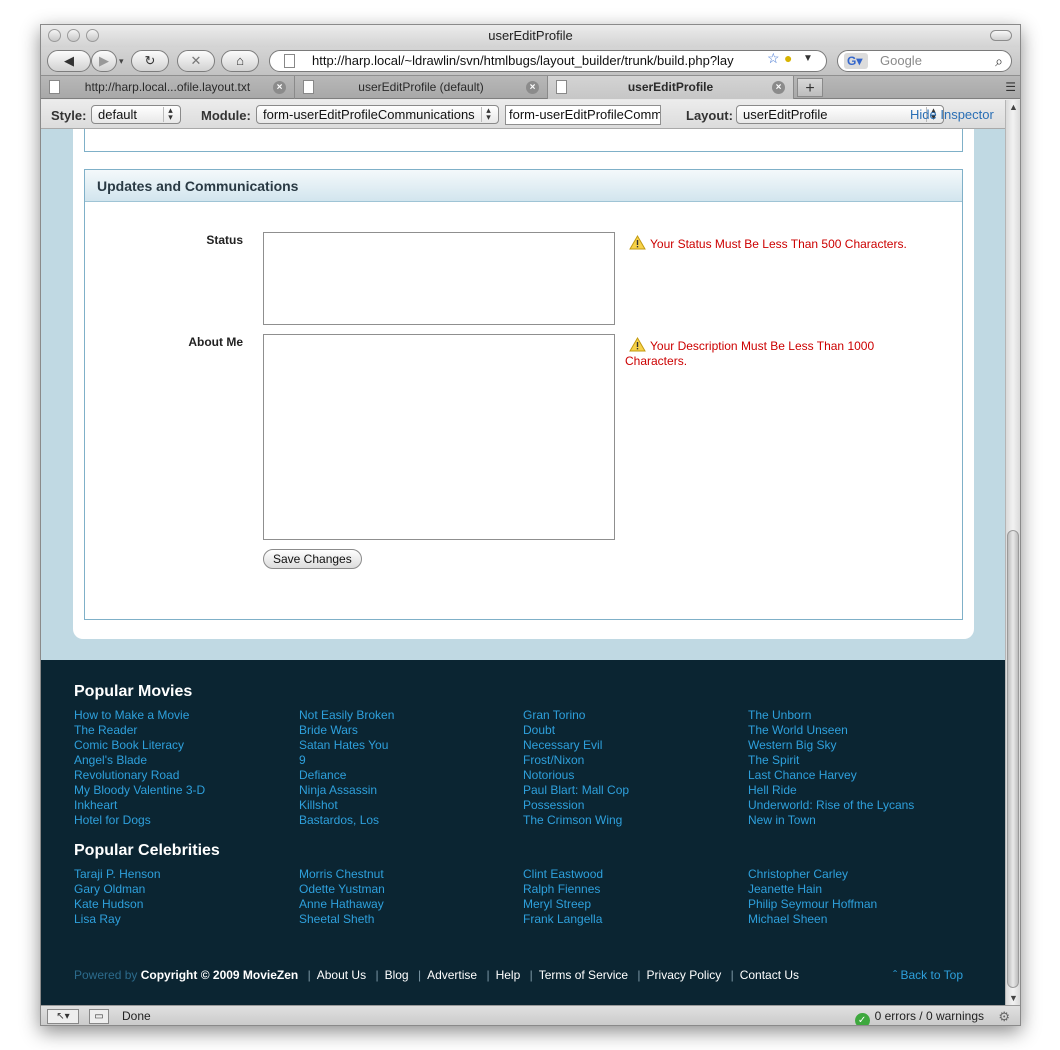  Describe the element at coordinates (139, 730) in the screenshot. I see `movie-link: The Reader` at that location.